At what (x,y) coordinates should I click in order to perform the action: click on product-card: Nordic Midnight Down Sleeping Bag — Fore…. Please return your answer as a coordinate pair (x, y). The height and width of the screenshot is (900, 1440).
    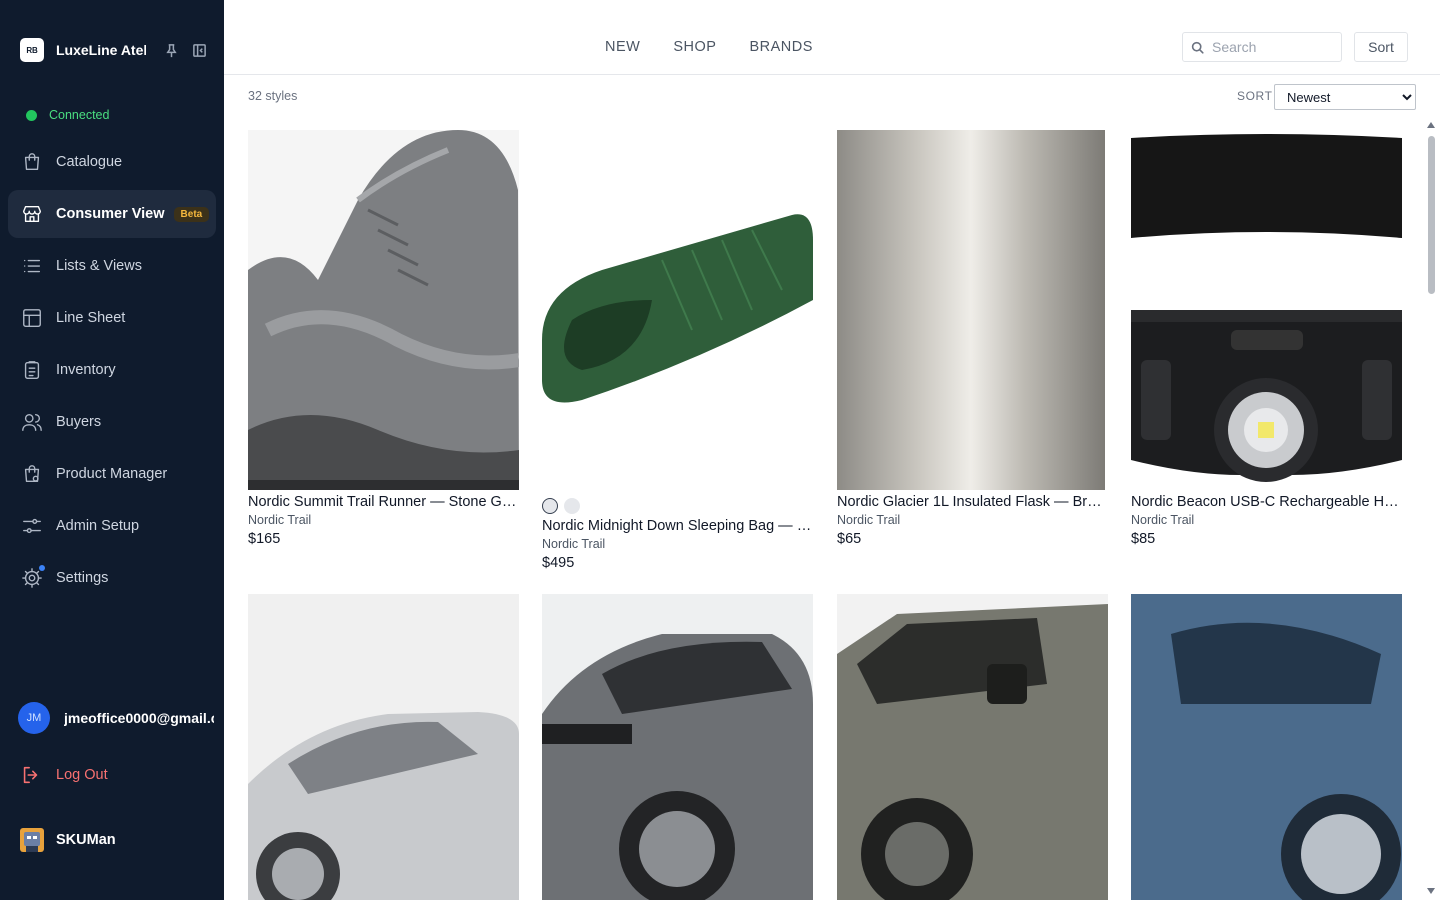
    Looking at the image, I should click on (677, 350).